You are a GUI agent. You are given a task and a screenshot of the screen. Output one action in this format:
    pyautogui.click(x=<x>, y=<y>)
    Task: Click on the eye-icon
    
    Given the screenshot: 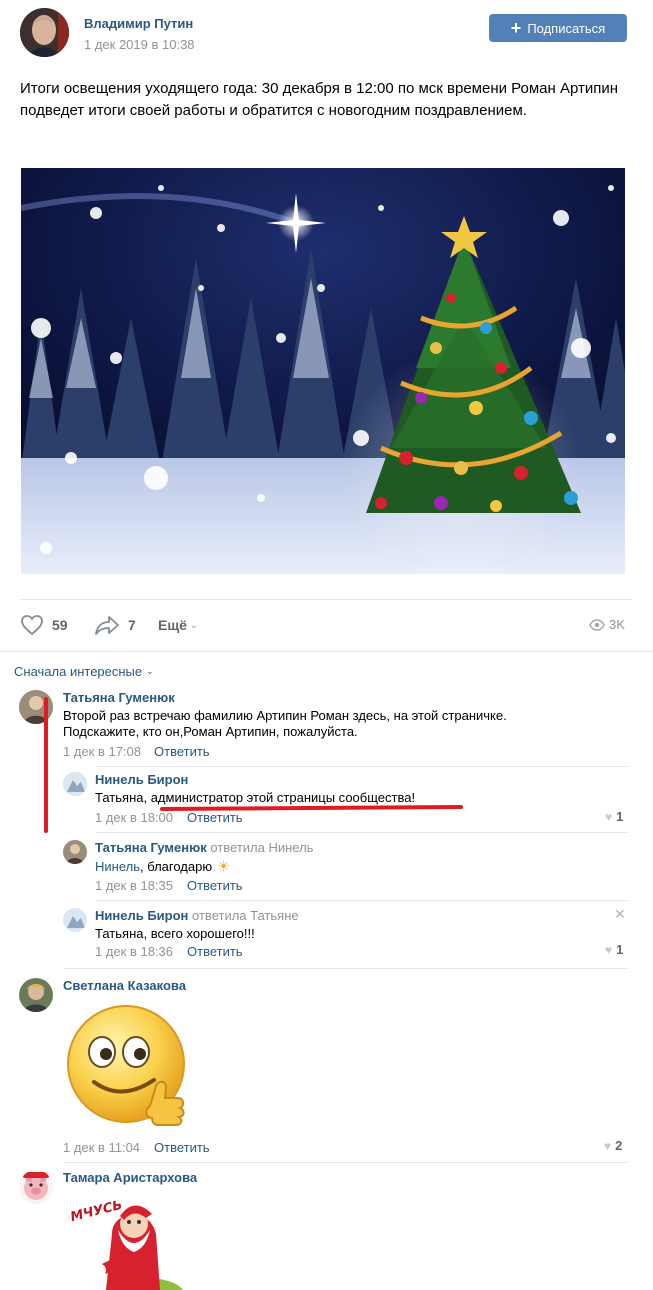 What is the action you would take?
    pyautogui.click(x=597, y=624)
    